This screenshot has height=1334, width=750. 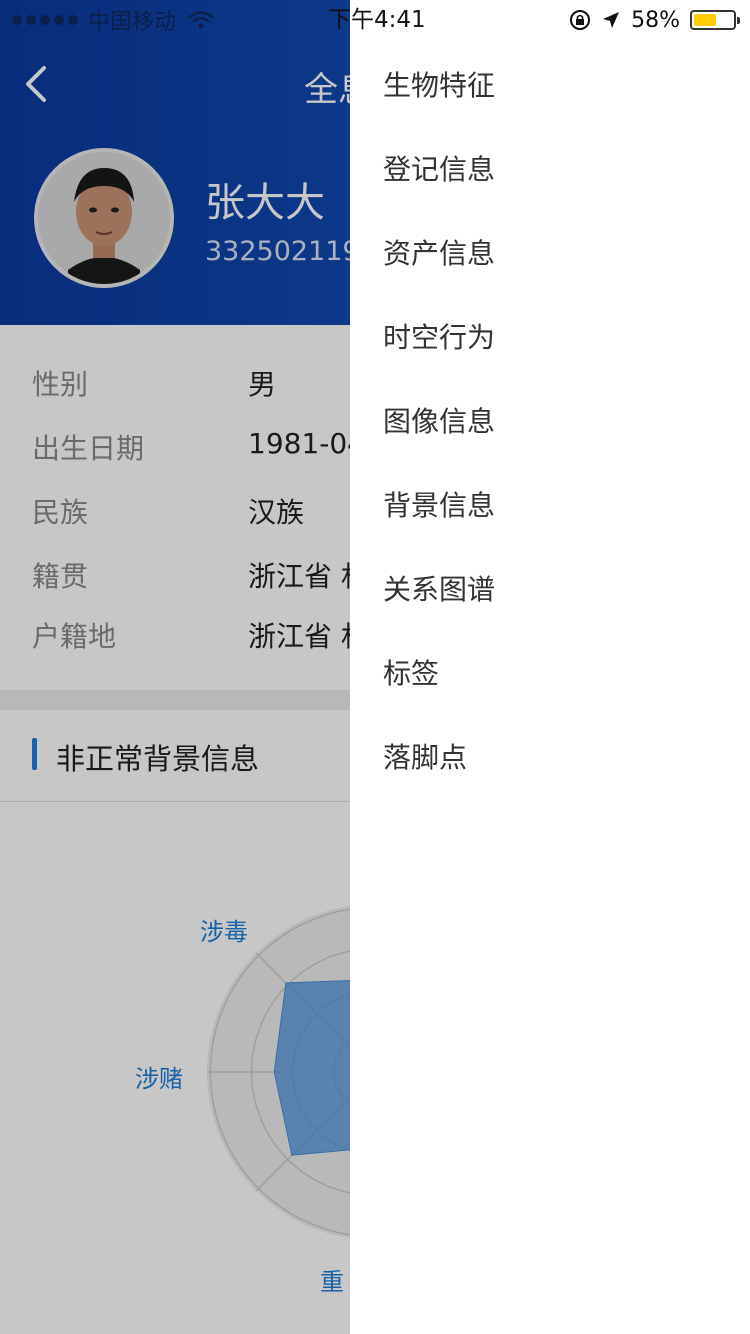 What do you see at coordinates (563, 758) in the screenshot?
I see `drawer-item-stay-points: 落脚点` at bounding box center [563, 758].